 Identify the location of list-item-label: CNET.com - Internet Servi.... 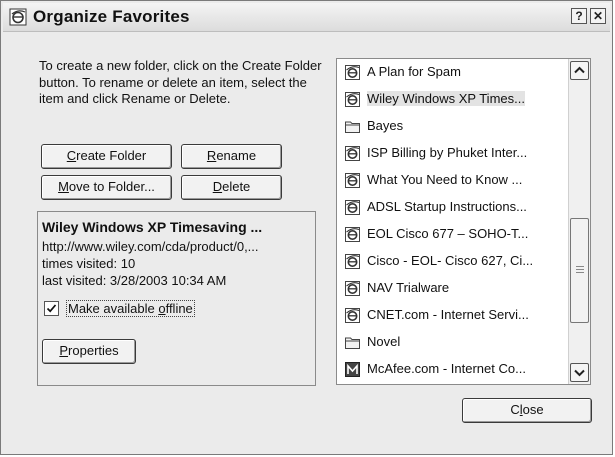
(448, 314).